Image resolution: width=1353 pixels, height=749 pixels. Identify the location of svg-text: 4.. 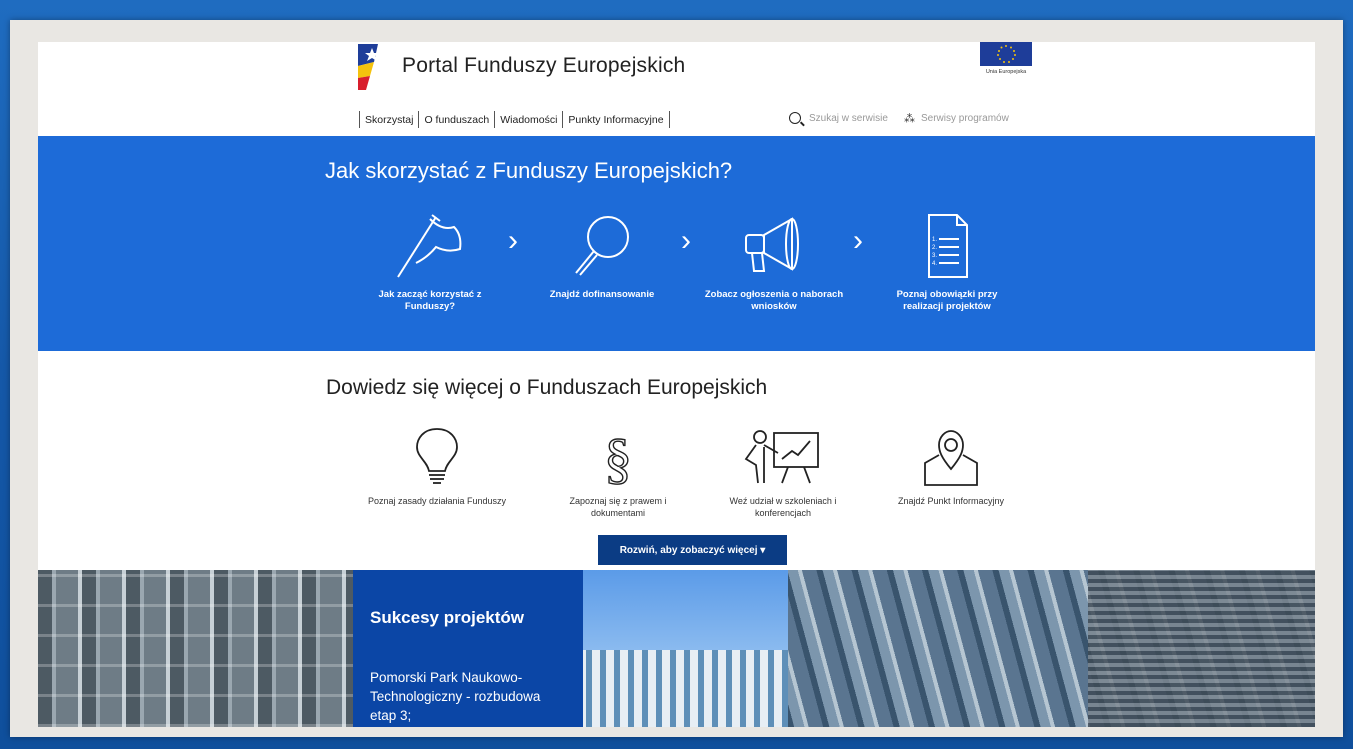
(934, 264).